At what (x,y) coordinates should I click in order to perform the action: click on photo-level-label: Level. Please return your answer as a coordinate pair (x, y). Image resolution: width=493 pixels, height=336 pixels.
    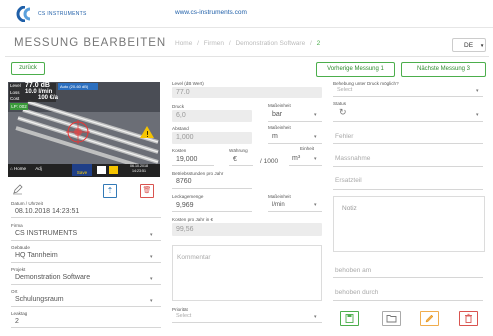
    Looking at the image, I should click on (15, 85).